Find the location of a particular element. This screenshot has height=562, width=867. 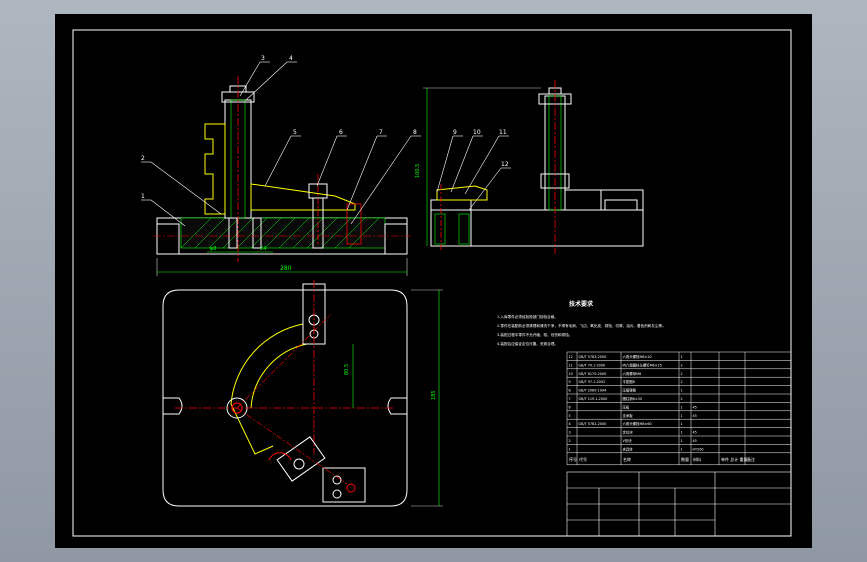

small-dim-a: φ8 is located at coordinates (213, 249).